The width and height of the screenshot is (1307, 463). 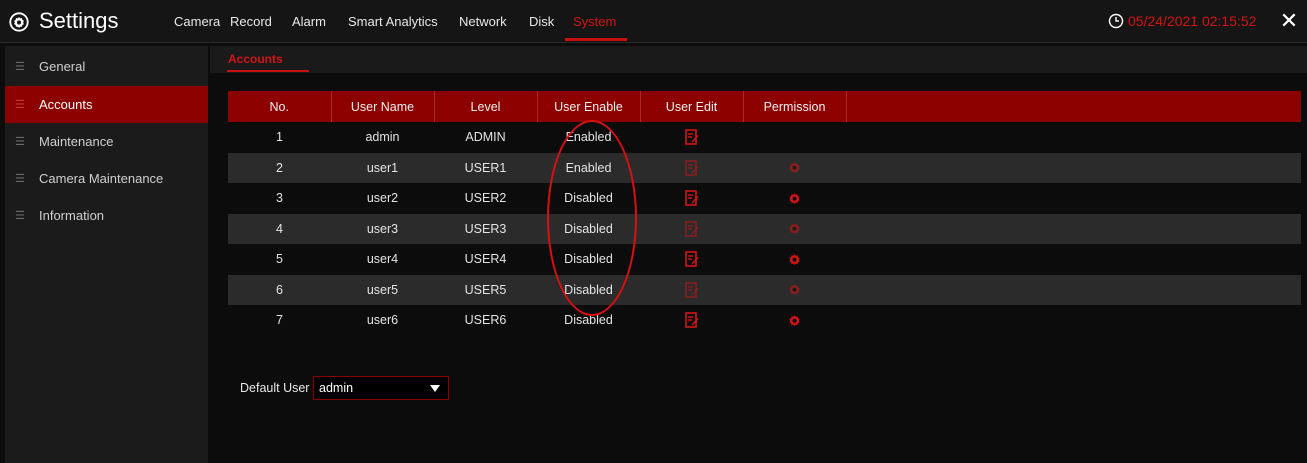 I want to click on cell-level: USER5, so click(x=485, y=289).